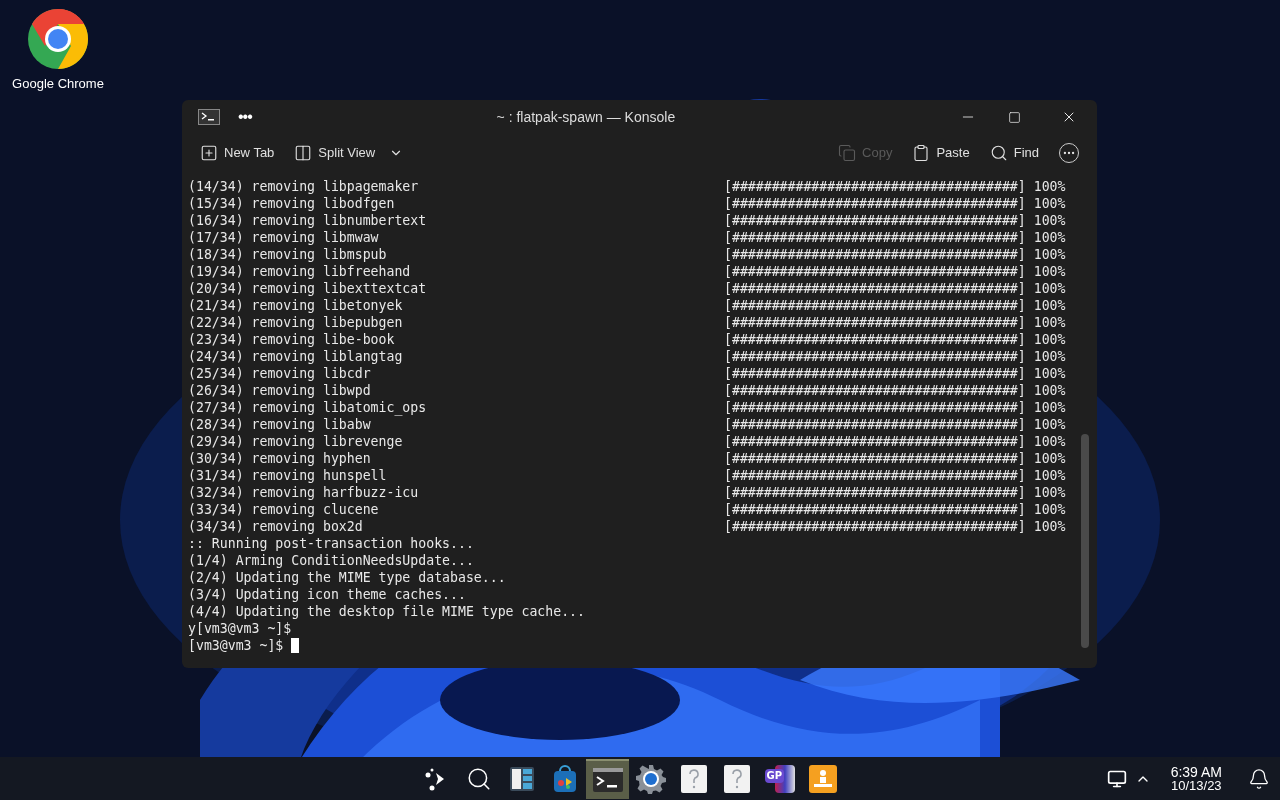 This screenshot has height=800, width=1280. I want to click on widgets-icon, so click(521, 778).